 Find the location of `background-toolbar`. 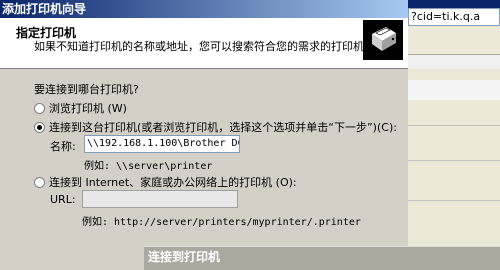

background-toolbar is located at coordinates (454, 41).